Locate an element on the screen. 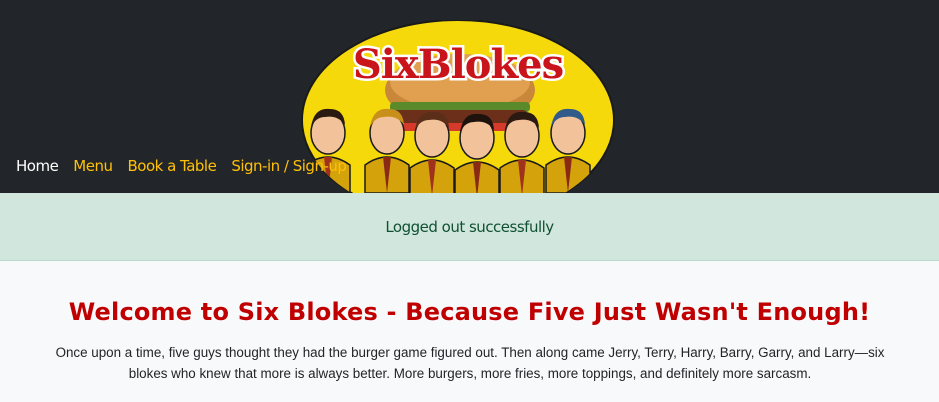 This screenshot has width=939, height=402. nav-menu-link: Menu is located at coordinates (93, 166).